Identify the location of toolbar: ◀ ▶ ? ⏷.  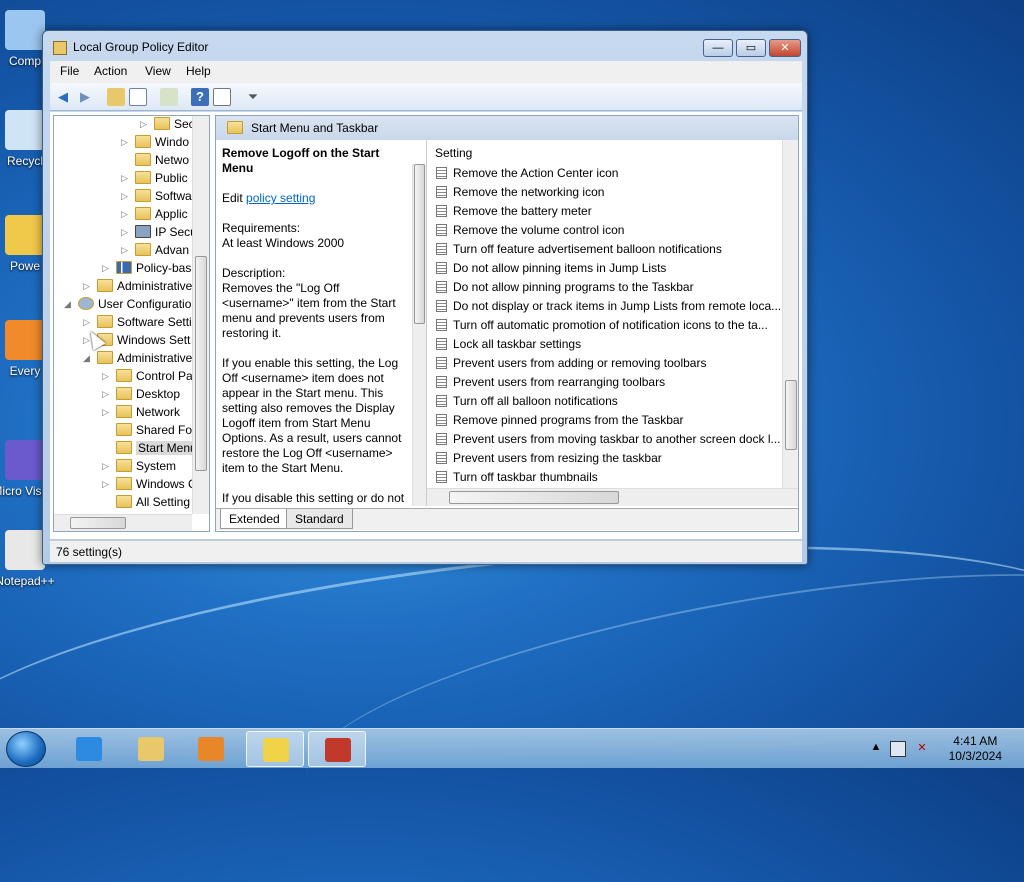
(426, 97).